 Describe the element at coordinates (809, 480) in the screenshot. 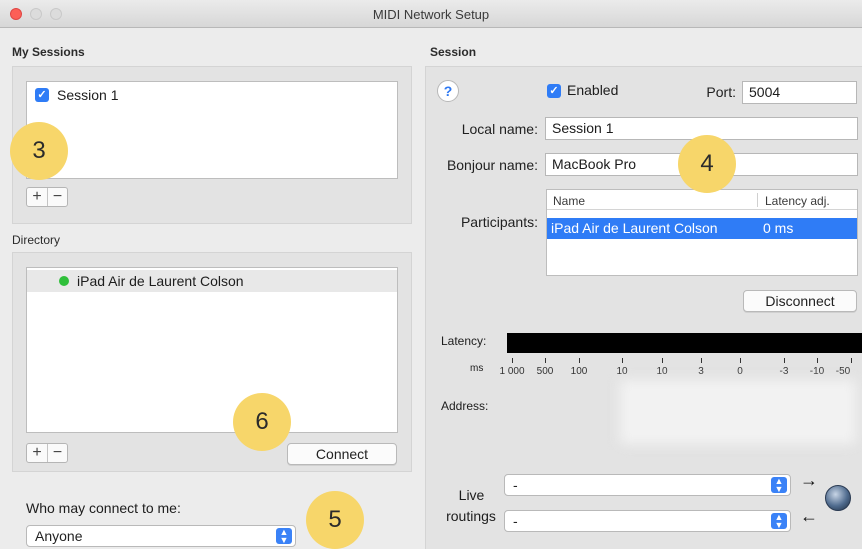

I see `arrow-right-icon: →` at that location.